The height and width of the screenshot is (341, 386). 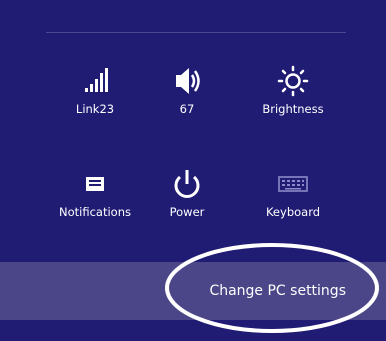 I want to click on notifications-icon, so click(x=95, y=184).